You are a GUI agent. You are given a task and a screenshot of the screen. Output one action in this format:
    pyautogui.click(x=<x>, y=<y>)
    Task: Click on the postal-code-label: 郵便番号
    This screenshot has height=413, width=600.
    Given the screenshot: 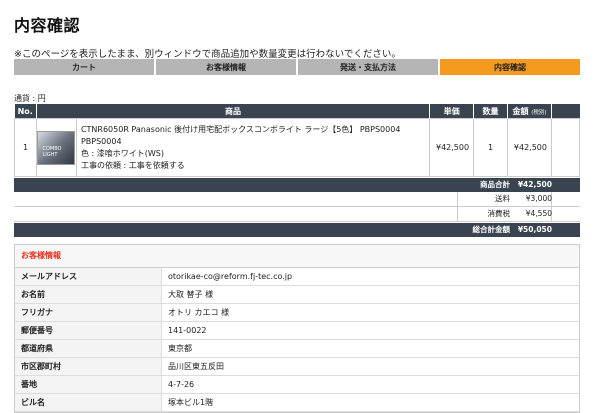 What is the action you would take?
    pyautogui.click(x=88, y=330)
    